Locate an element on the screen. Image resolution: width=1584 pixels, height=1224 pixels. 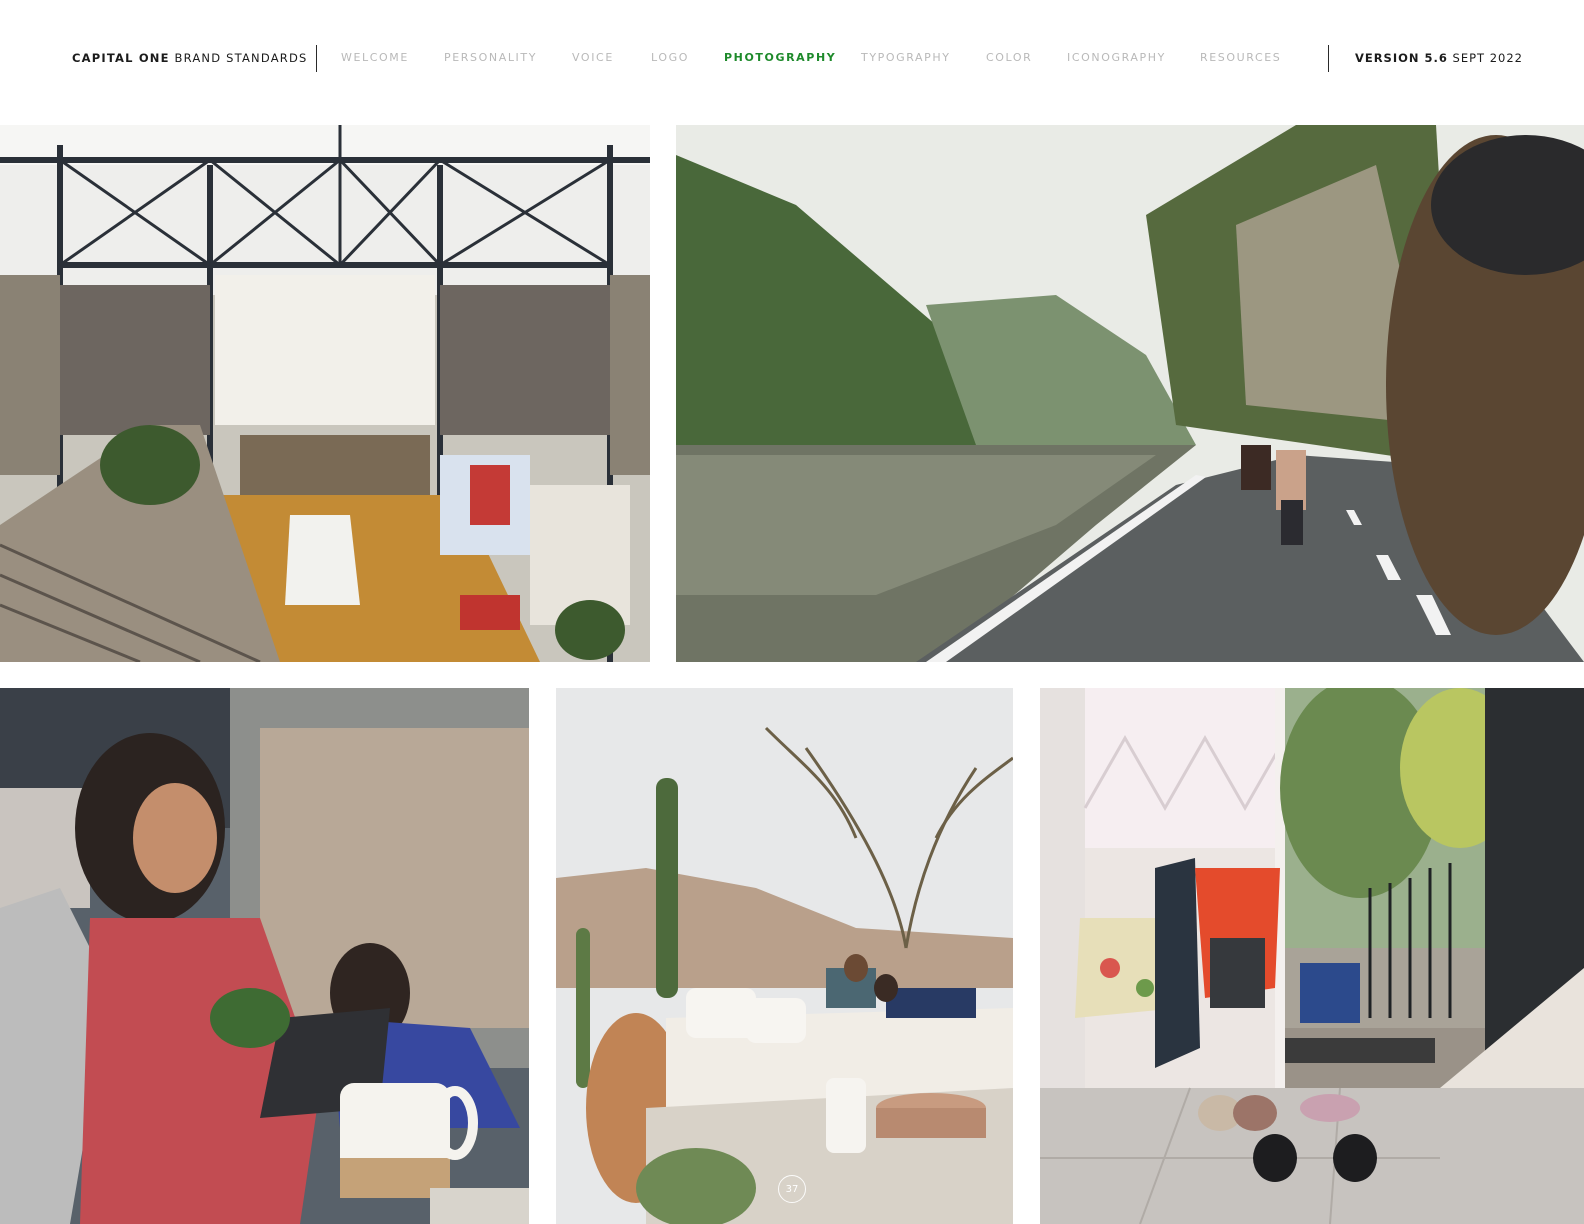
nav-welcome: WELCOME is located at coordinates (375, 57).